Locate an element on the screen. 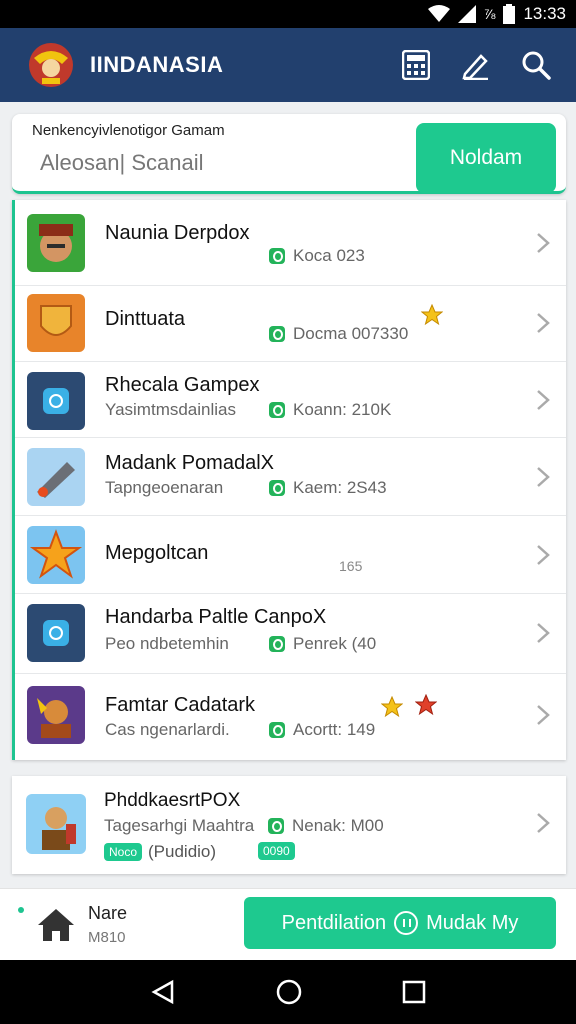 The height and width of the screenshot is (1024, 576). search-submit-button: Noldam is located at coordinates (486, 158).